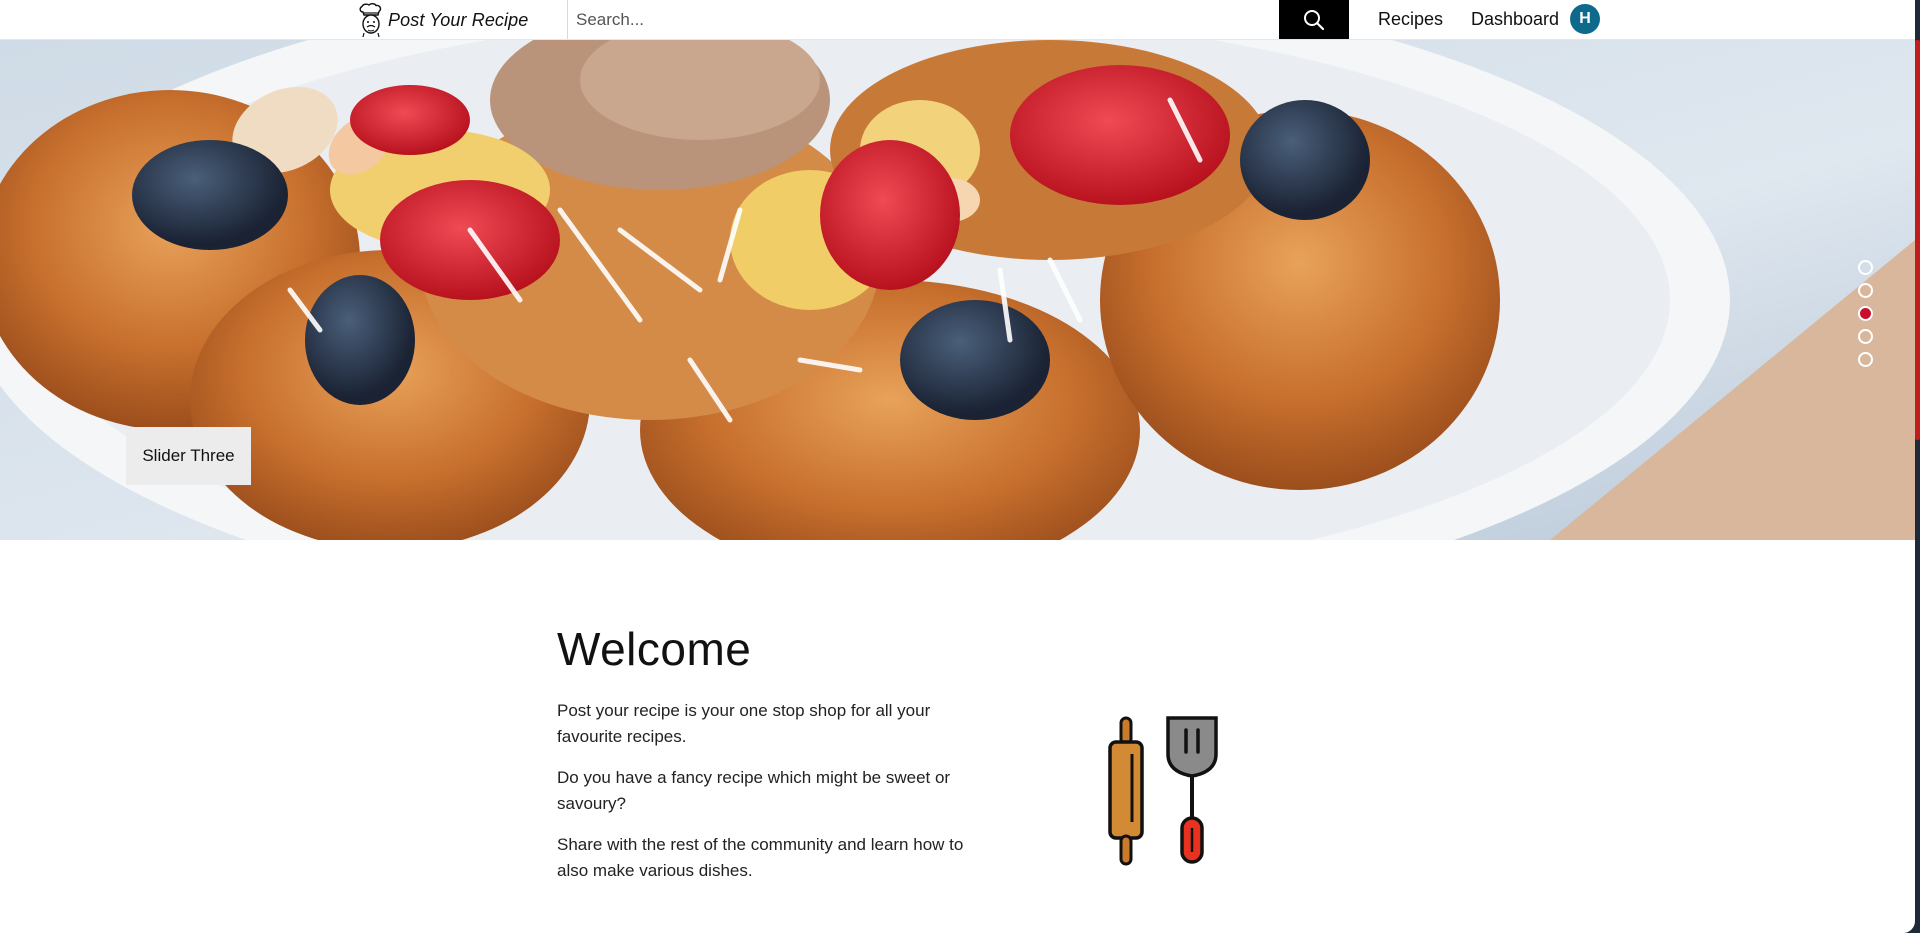  What do you see at coordinates (188, 456) in the screenshot?
I see `slide-caption: Slider Three` at bounding box center [188, 456].